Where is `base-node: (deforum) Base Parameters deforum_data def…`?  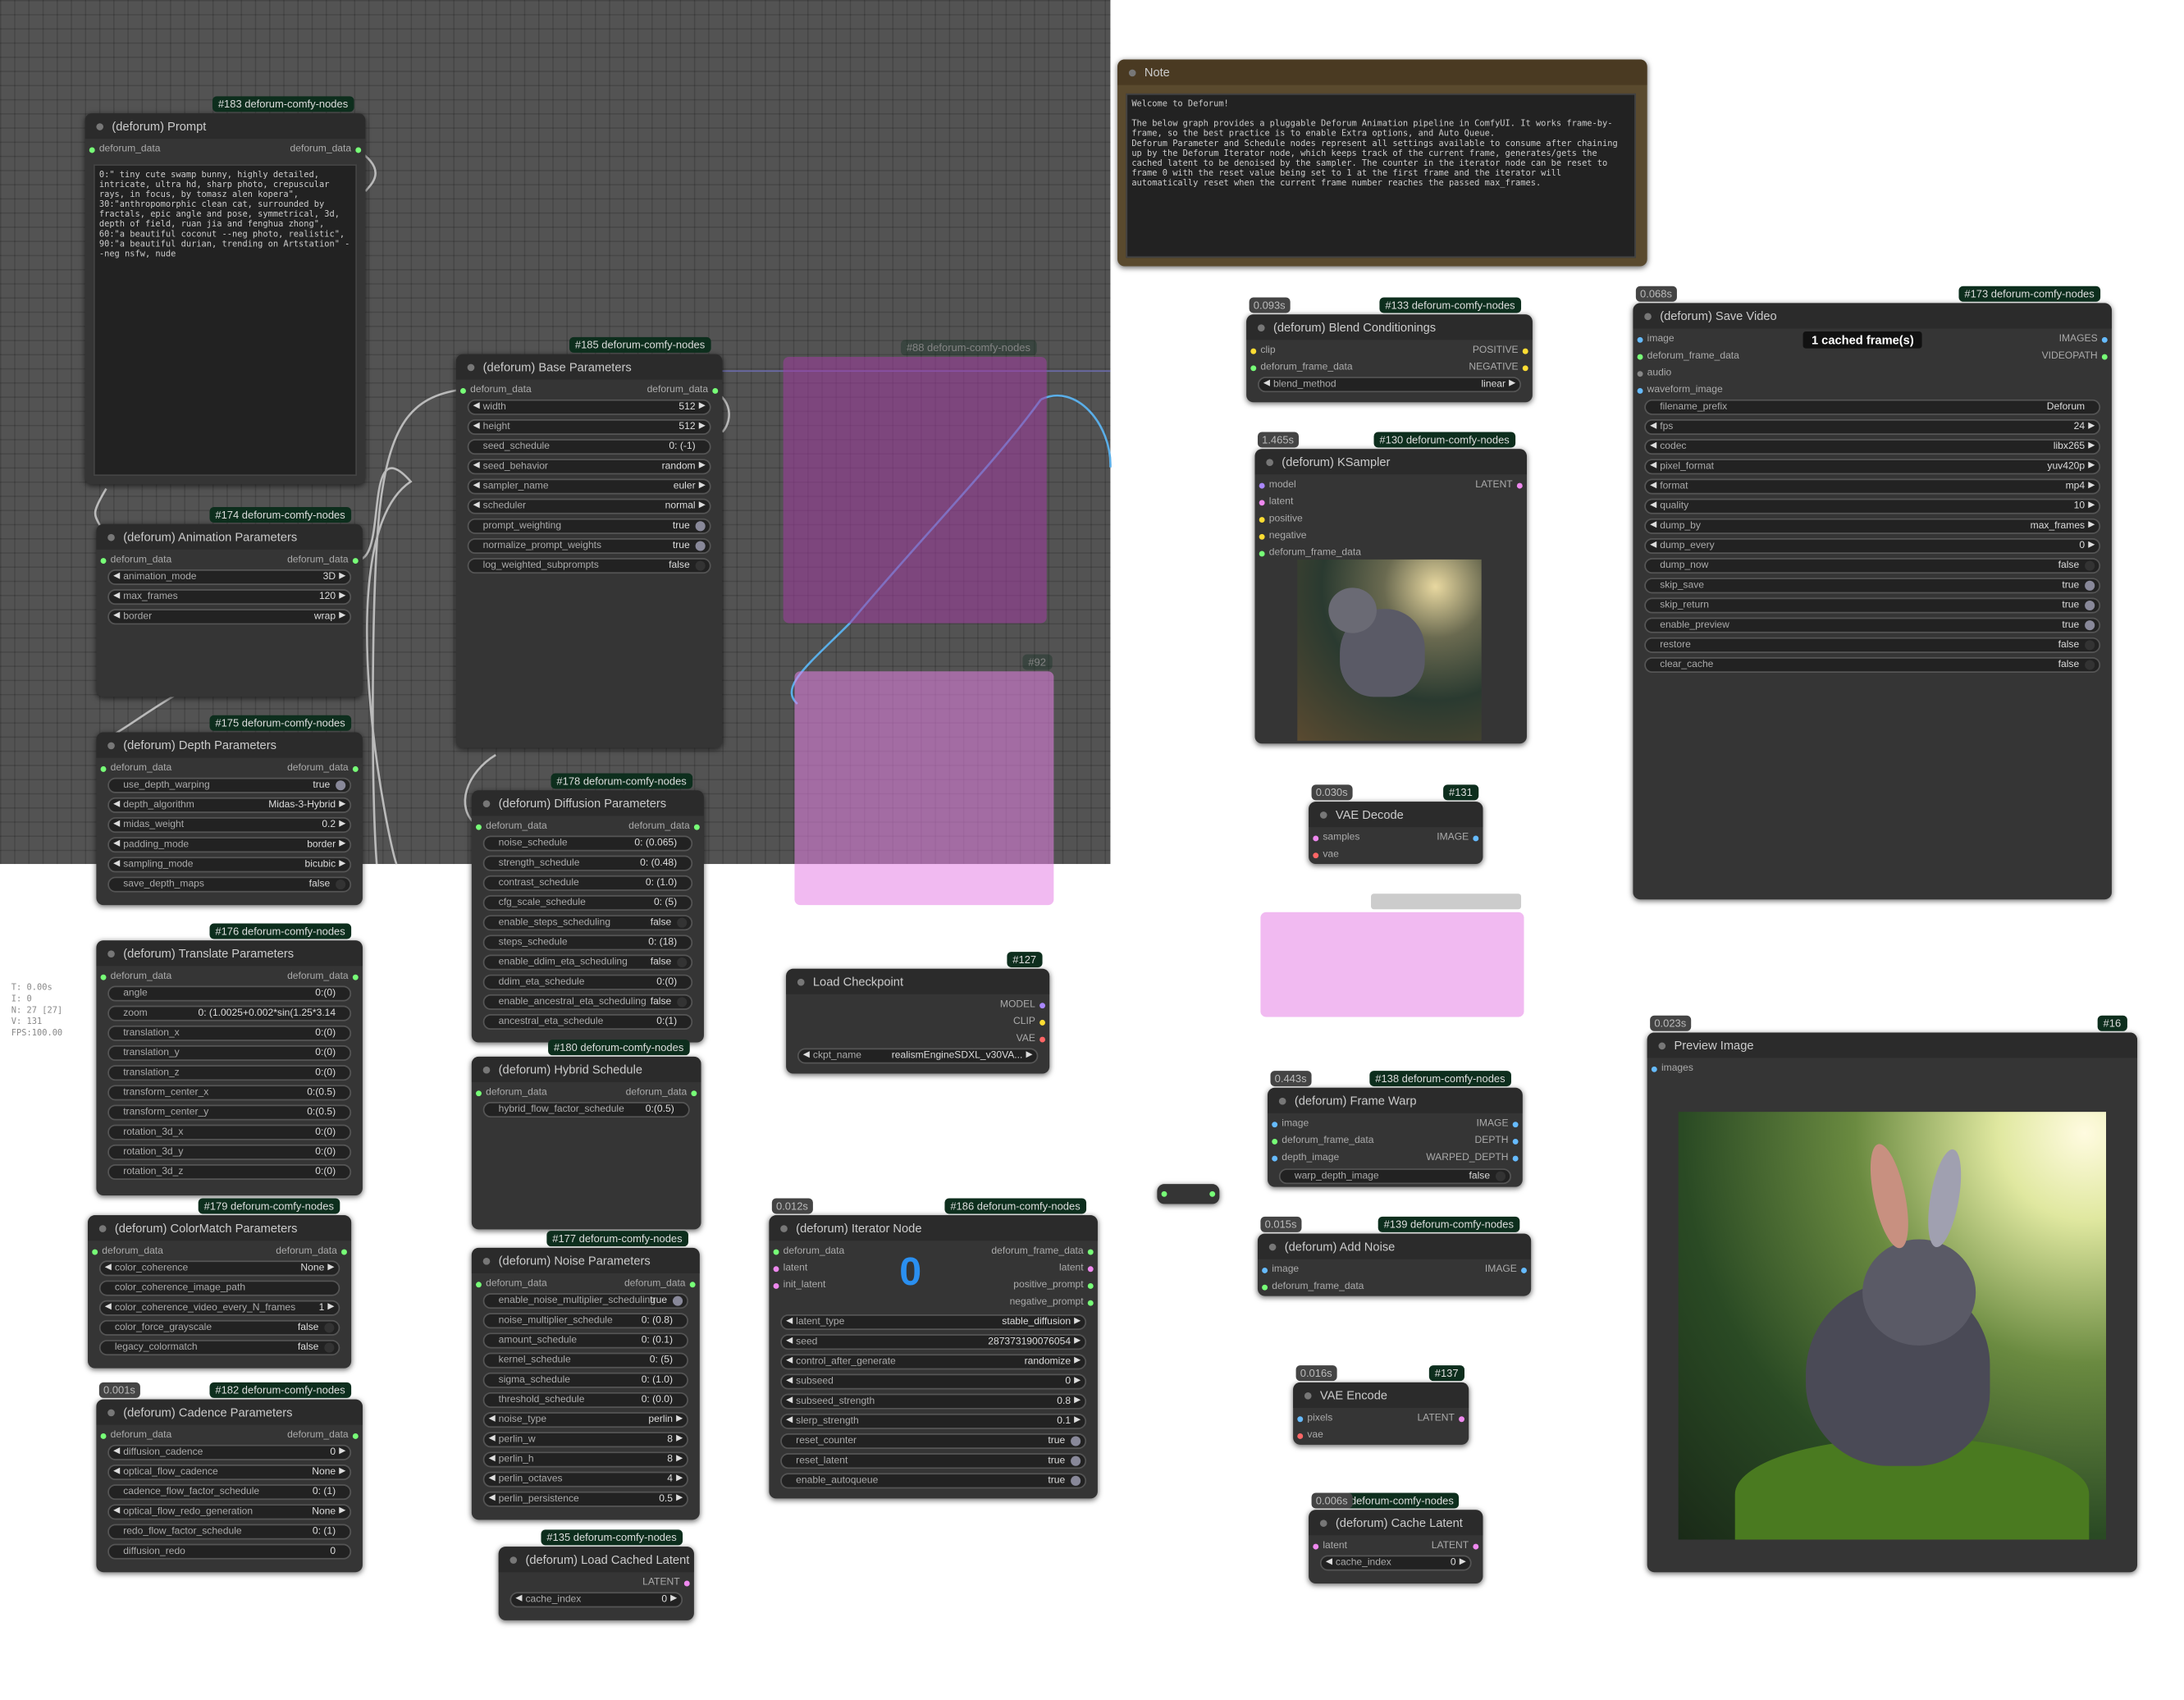
base-node: (deforum) Base Parameters deforum_data def… is located at coordinates (589, 551).